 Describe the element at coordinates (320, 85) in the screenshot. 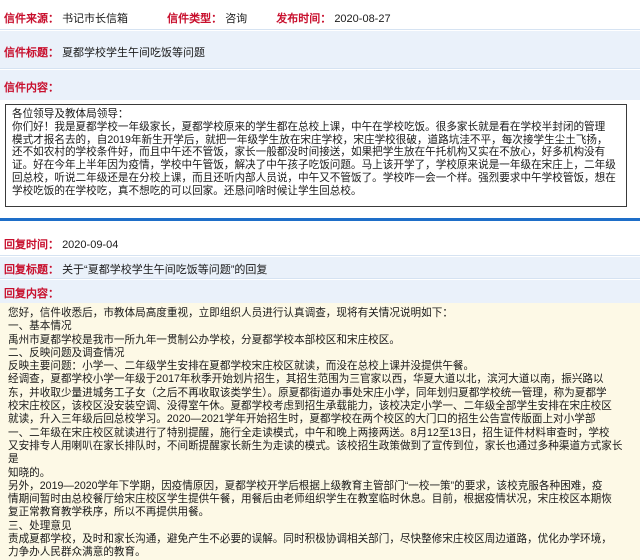

I see `letter-content-label-row: 信件内容：` at that location.